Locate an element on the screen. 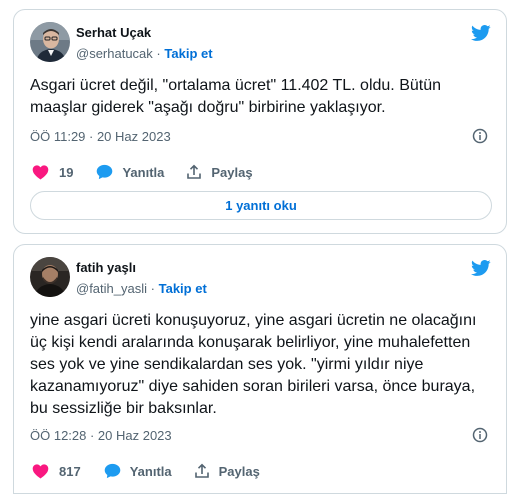 This screenshot has height=494, width=521. tweet-actions: 817 Yanıtla Paylaş is located at coordinates (146, 471).